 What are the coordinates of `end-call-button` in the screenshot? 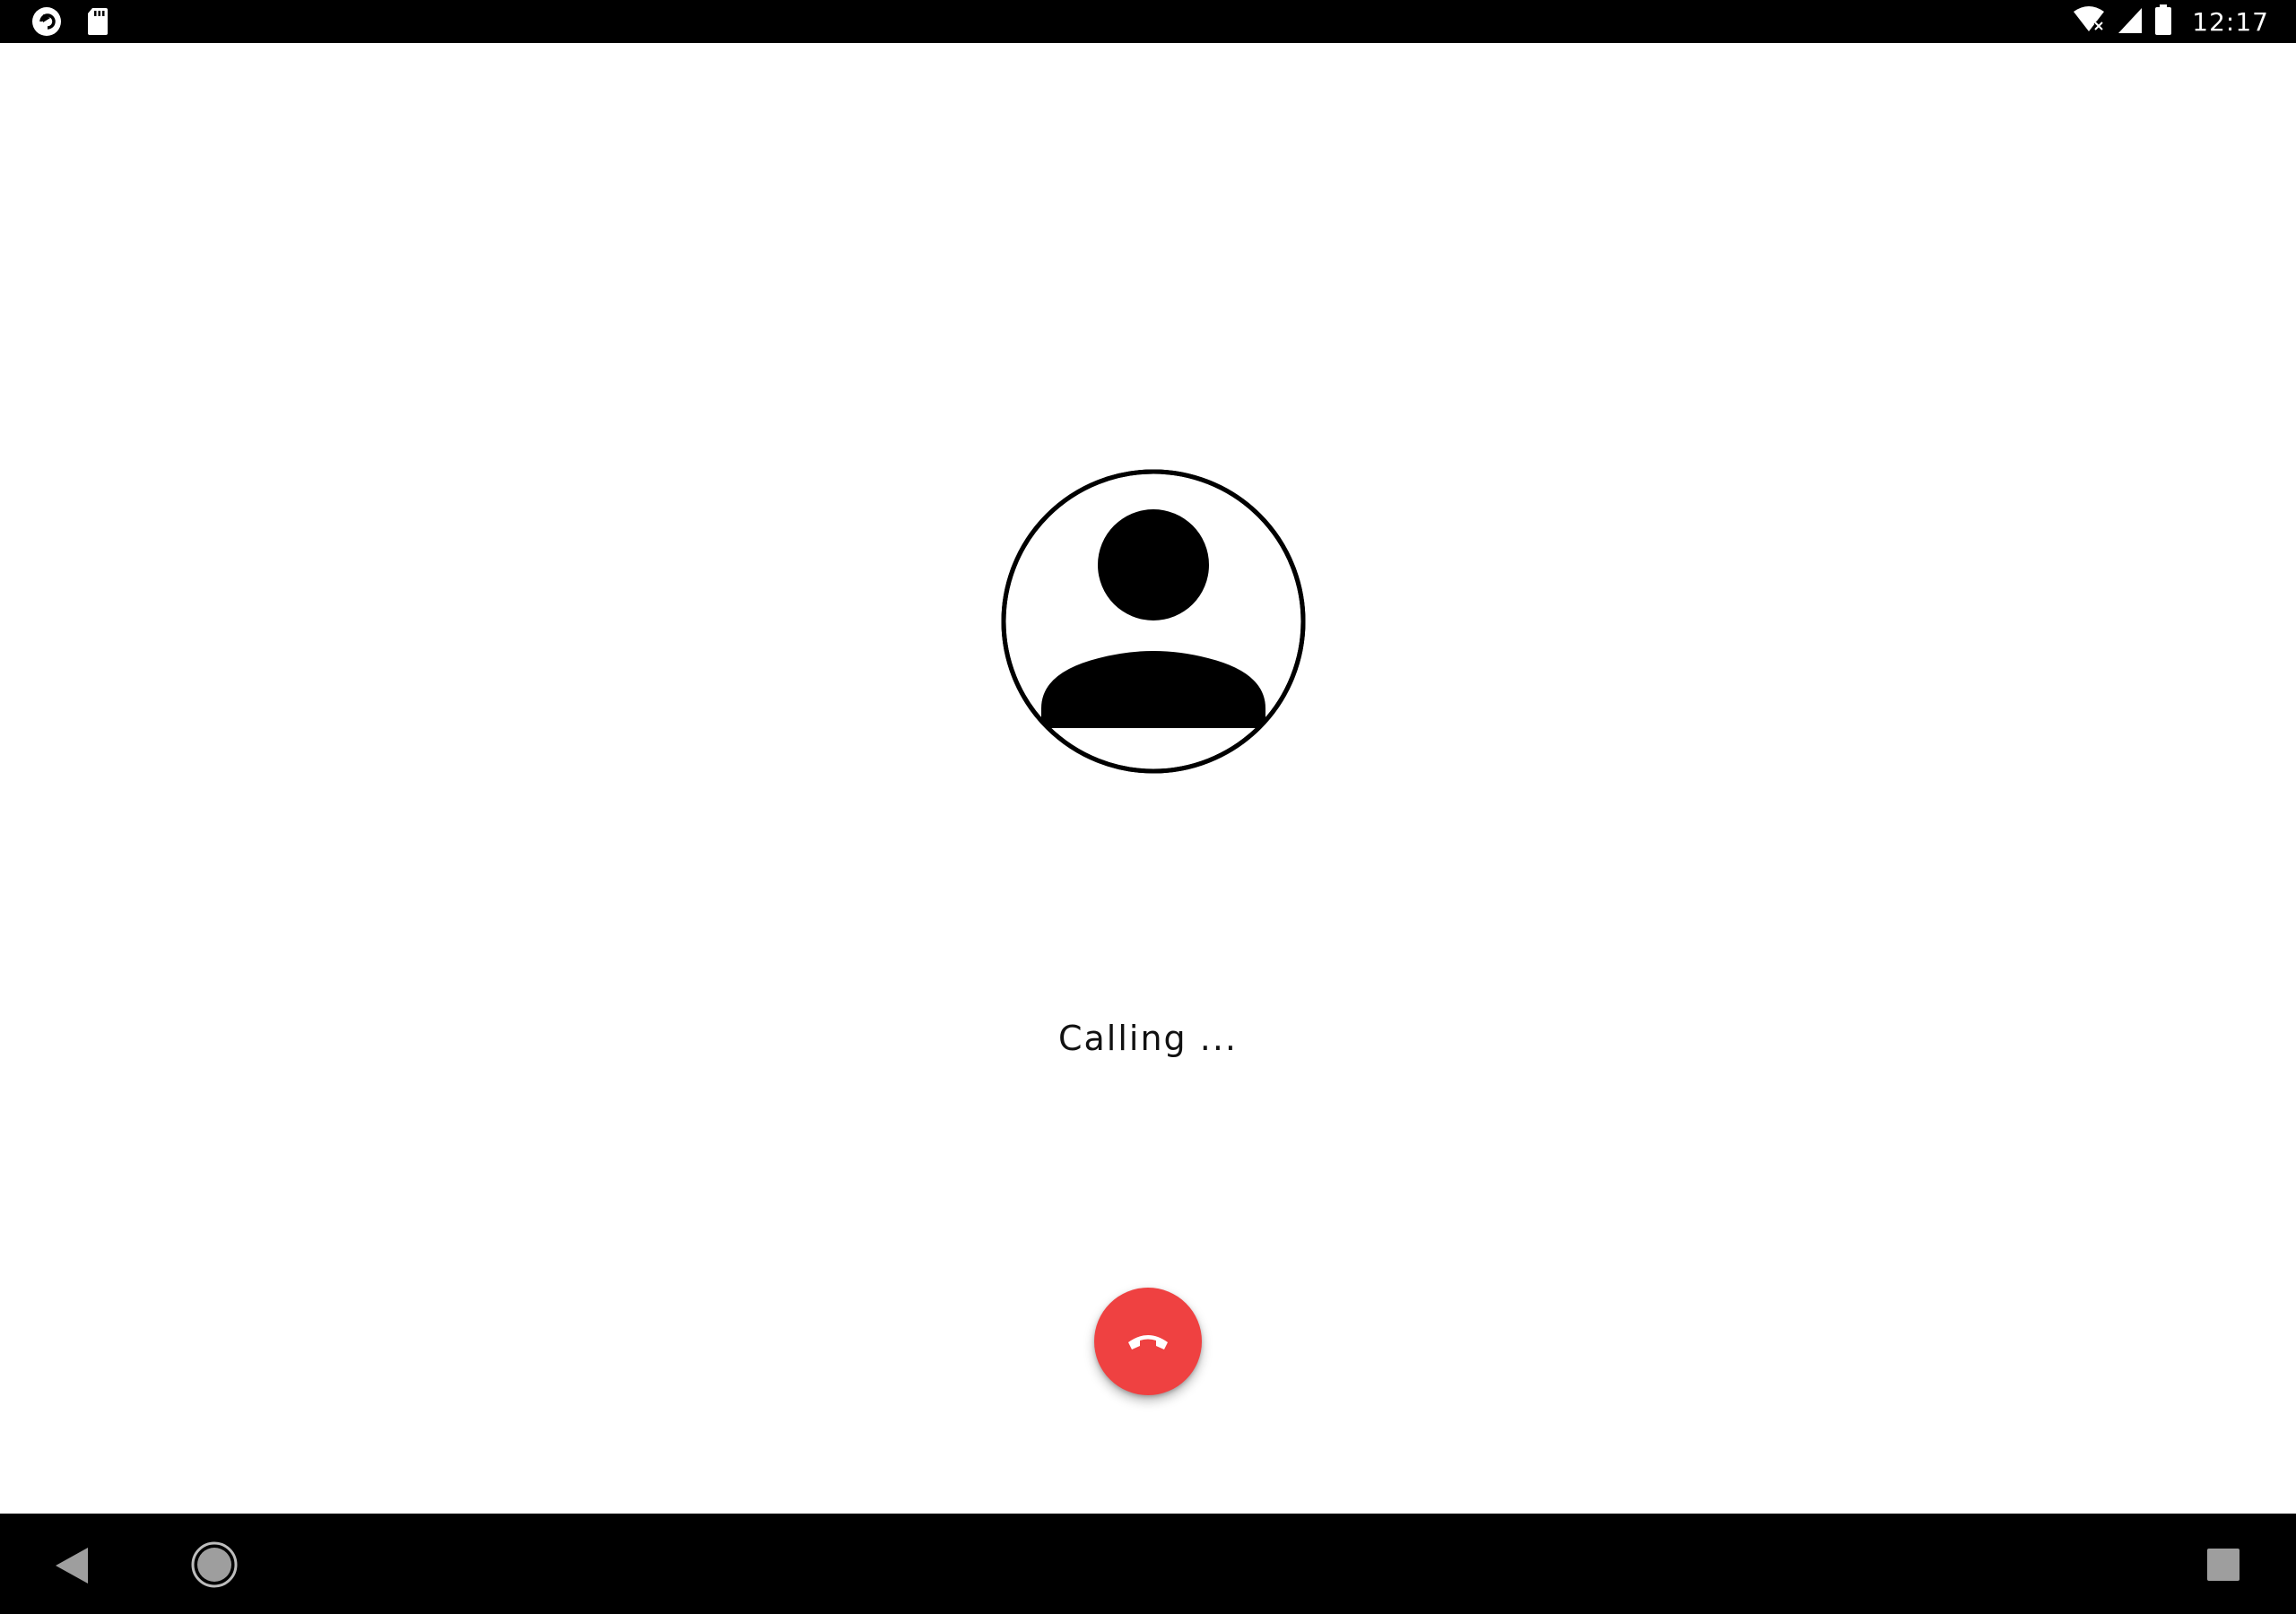 It's located at (1148, 1341).